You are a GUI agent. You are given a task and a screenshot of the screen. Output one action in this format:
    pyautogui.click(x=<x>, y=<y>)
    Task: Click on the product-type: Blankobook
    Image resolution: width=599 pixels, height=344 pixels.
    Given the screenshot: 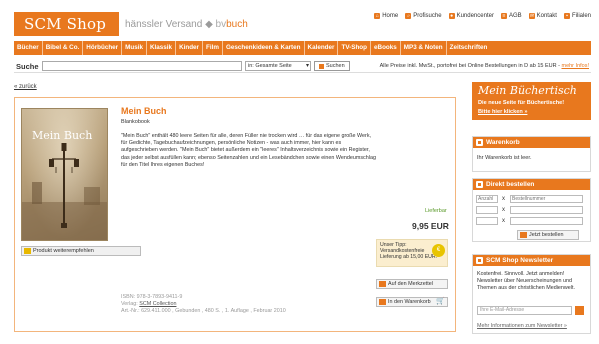 What is the action you would take?
    pyautogui.click(x=135, y=122)
    